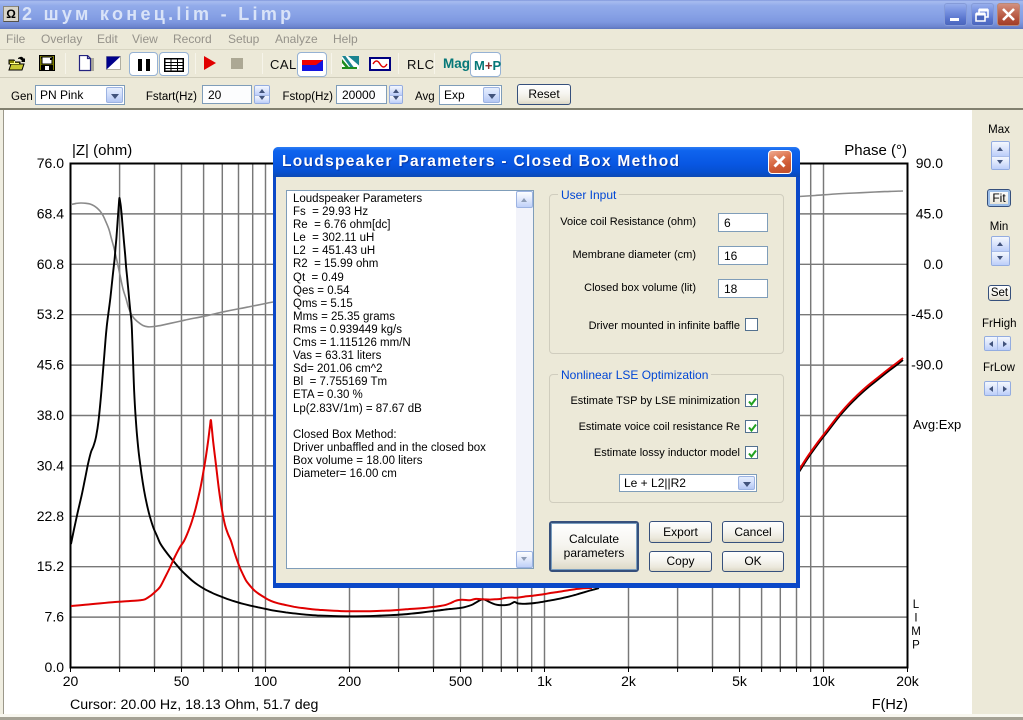 The width and height of the screenshot is (1023, 720). Describe the element at coordinates (50, 314) in the screenshot. I see `svg-text: 53.2` at that location.